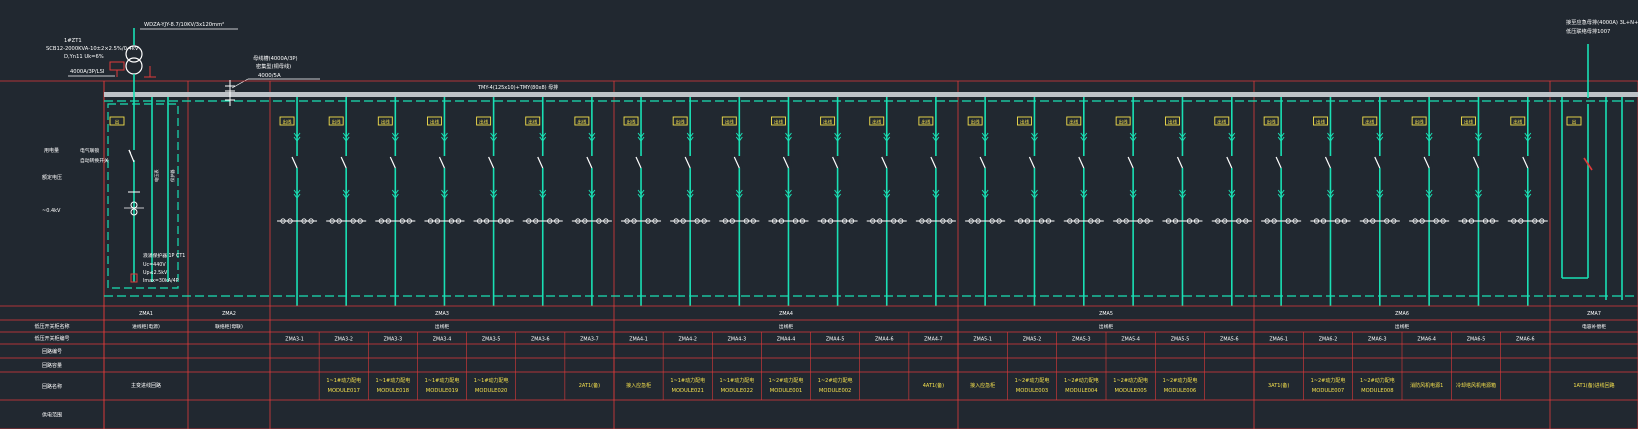 The width and height of the screenshot is (1638, 429). What do you see at coordinates (393, 391) in the screenshot?
I see `feeder-module: MODULE018` at bounding box center [393, 391].